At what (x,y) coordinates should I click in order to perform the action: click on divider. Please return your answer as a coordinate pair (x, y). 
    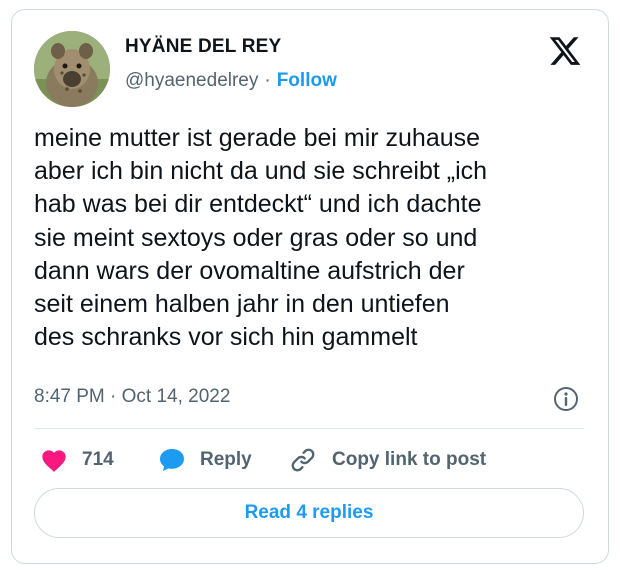
    Looking at the image, I should click on (309, 428).